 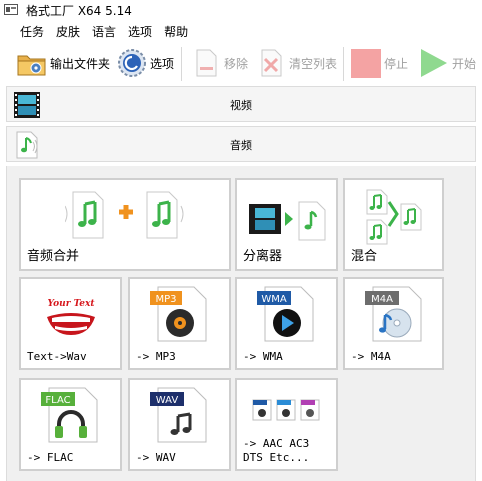 I want to click on mix-icon, so click(x=394, y=217).